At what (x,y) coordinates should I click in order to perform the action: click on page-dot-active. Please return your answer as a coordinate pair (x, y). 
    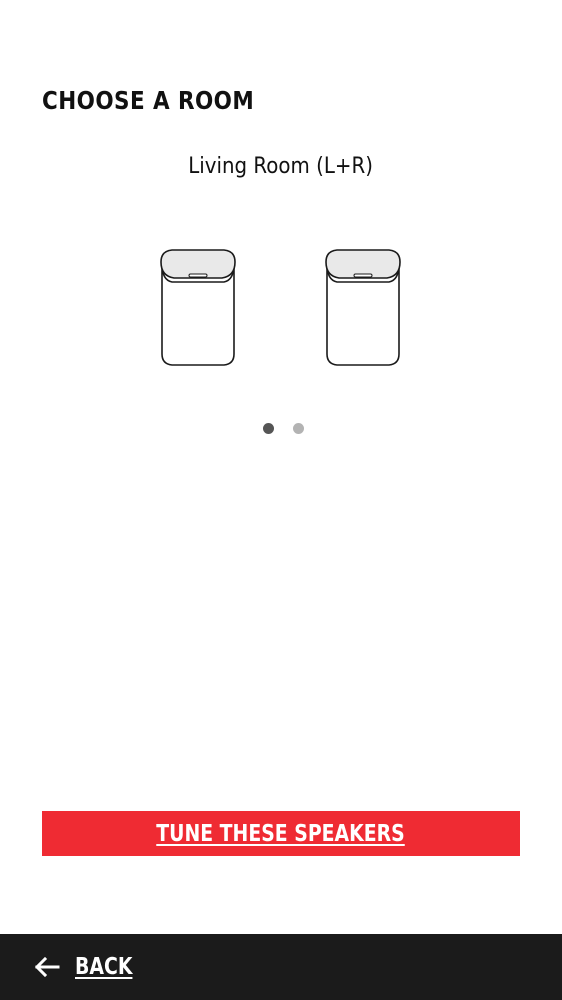
    Looking at the image, I should click on (268, 428).